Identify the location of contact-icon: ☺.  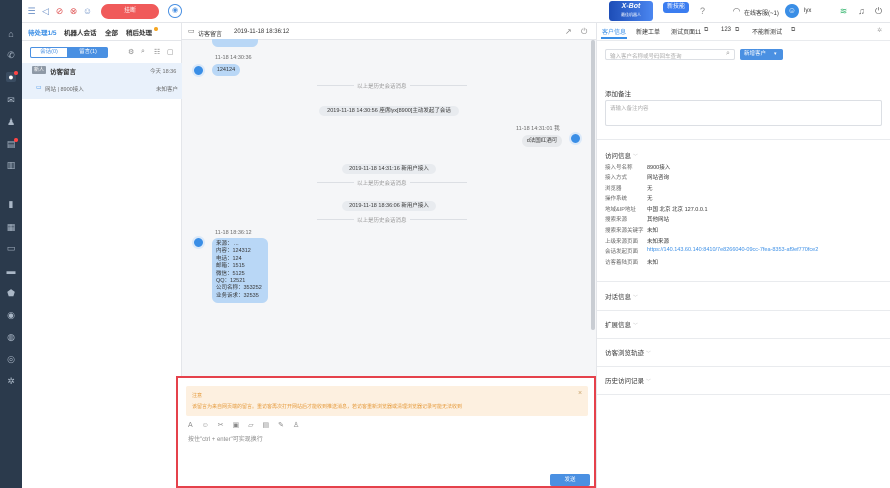
(87, 11).